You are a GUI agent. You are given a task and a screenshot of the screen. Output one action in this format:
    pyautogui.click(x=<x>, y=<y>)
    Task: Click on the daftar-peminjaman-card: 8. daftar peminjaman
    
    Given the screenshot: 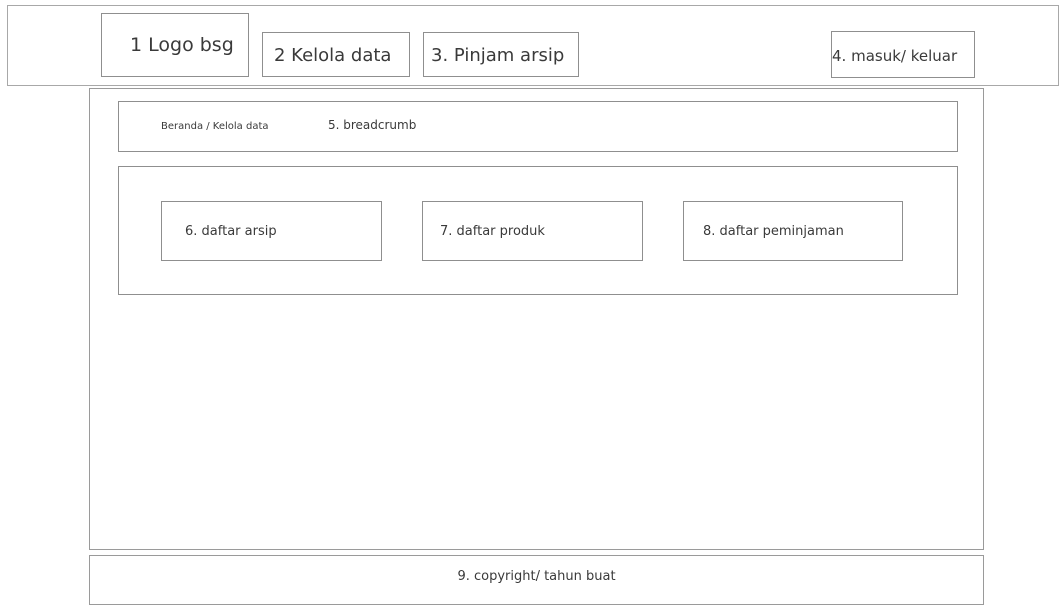 What is the action you would take?
    pyautogui.click(x=793, y=231)
    